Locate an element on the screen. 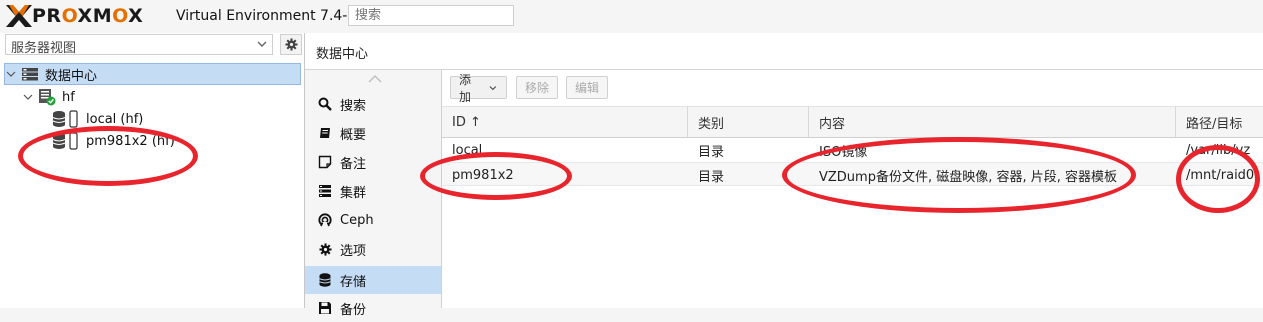 This screenshot has width=1263, height=322. nav-item-label: 集群 is located at coordinates (353, 193).